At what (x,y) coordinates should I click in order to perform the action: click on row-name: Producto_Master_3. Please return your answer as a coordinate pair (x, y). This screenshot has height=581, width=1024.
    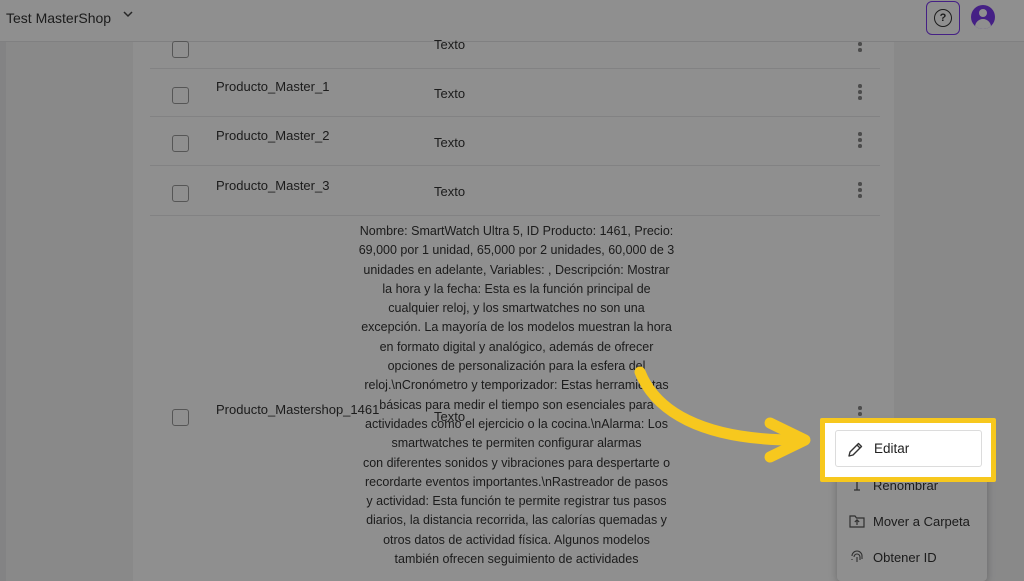
    Looking at the image, I should click on (273, 185).